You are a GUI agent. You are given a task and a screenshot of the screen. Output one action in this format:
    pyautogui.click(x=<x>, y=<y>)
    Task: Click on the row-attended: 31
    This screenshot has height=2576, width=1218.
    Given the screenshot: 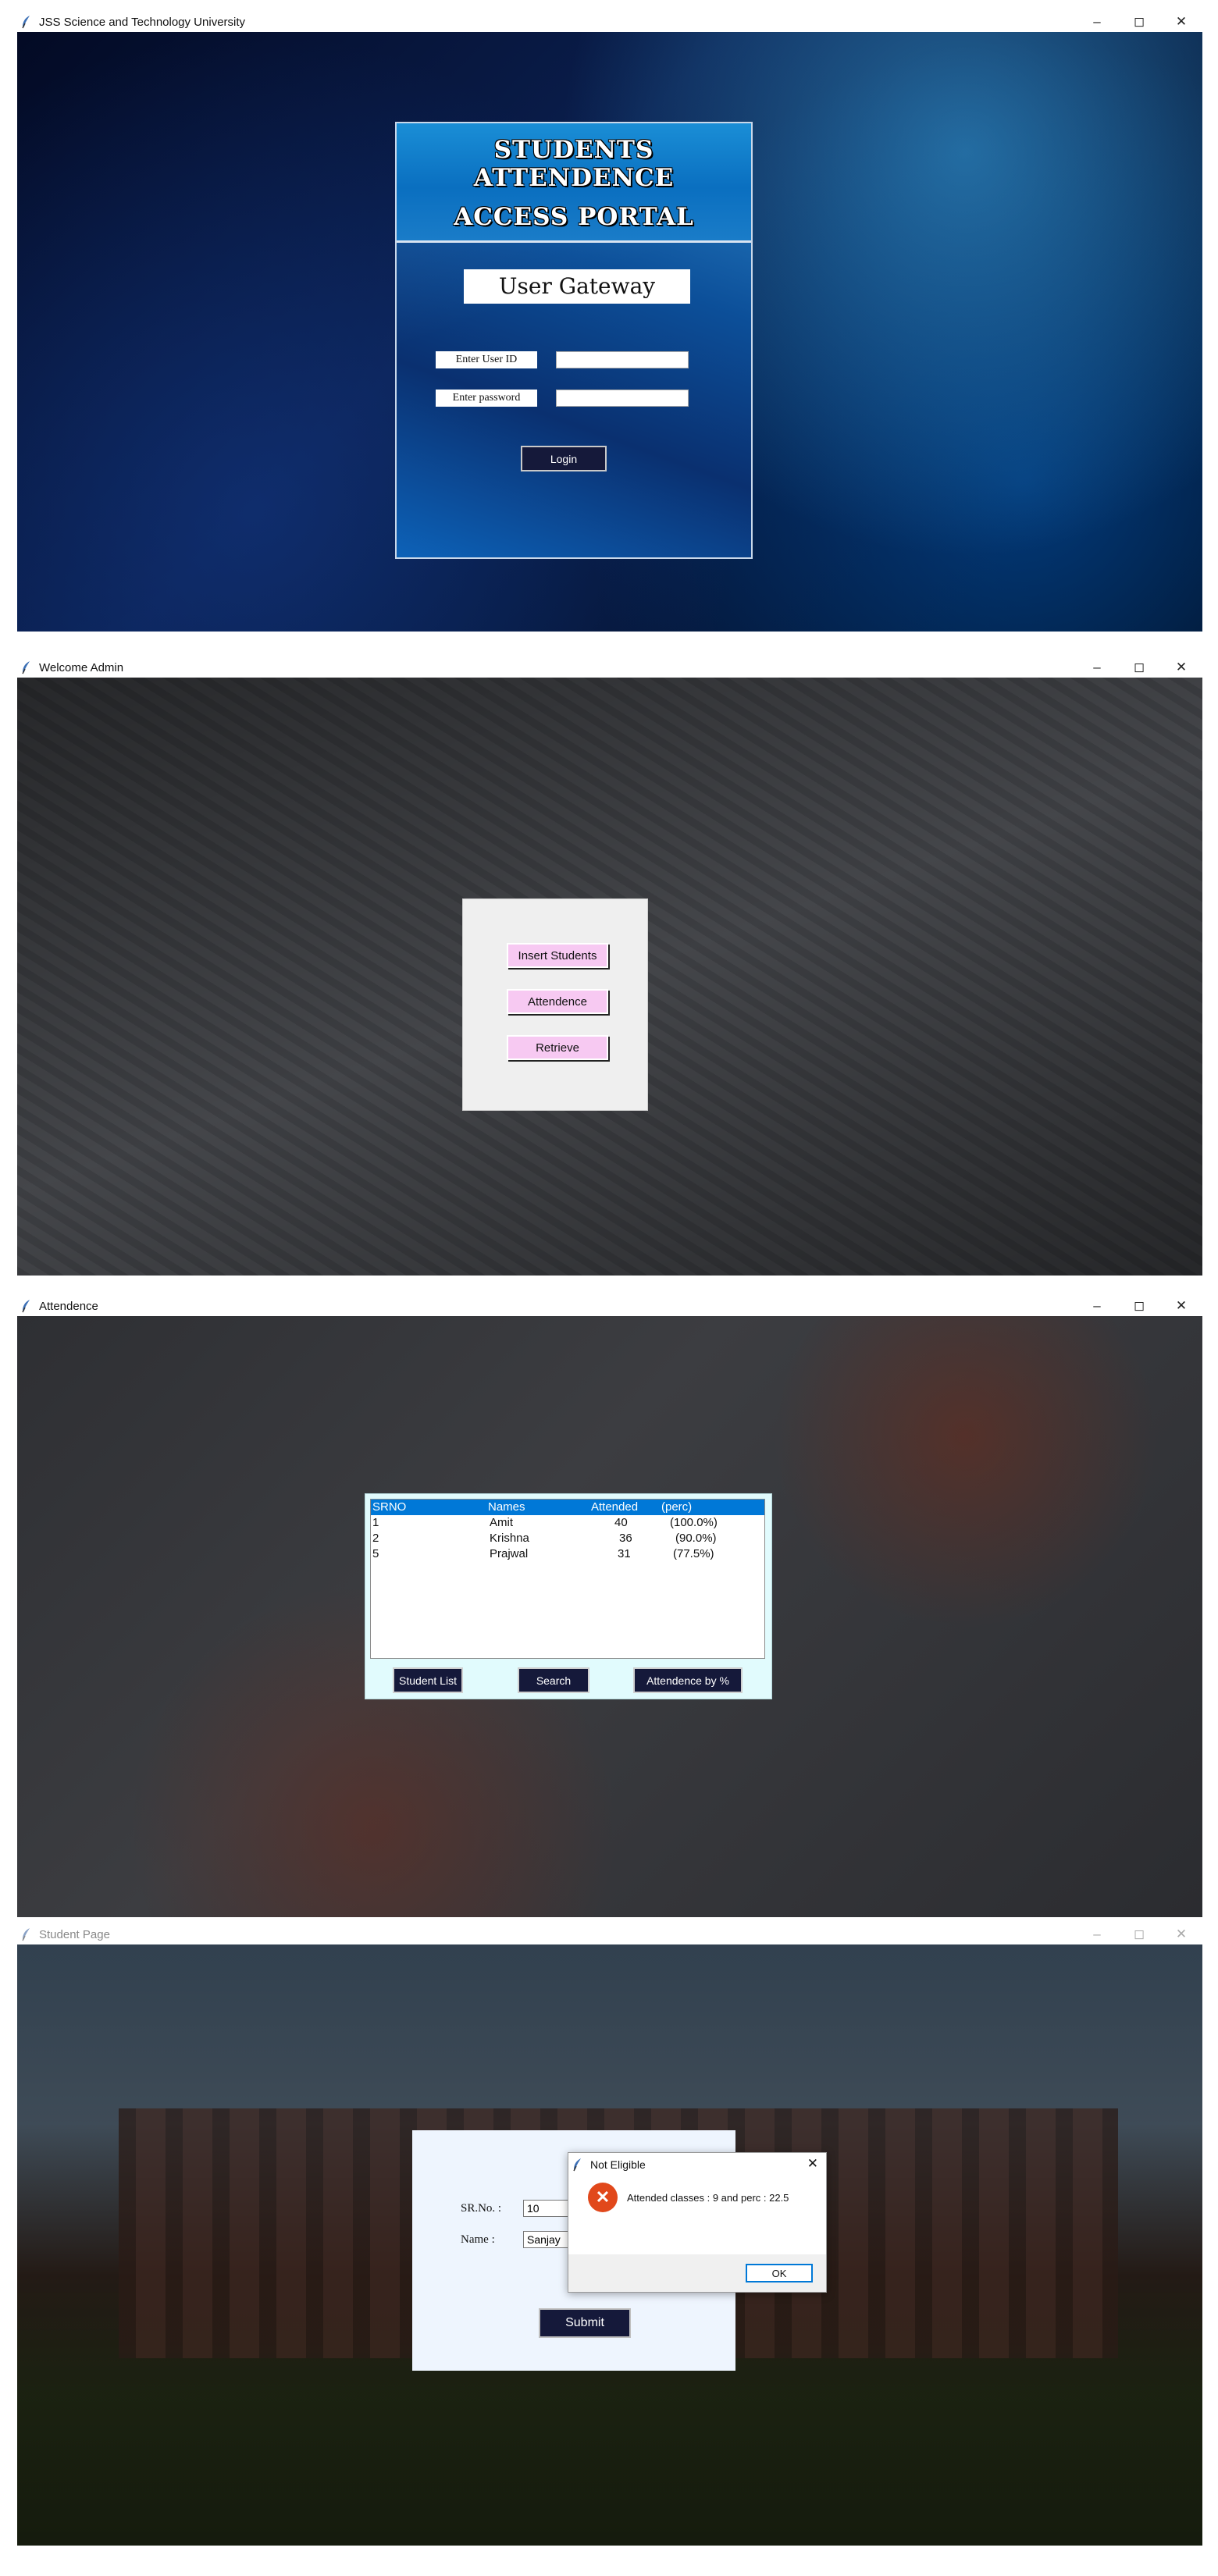 What is the action you would take?
    pyautogui.click(x=624, y=1553)
    